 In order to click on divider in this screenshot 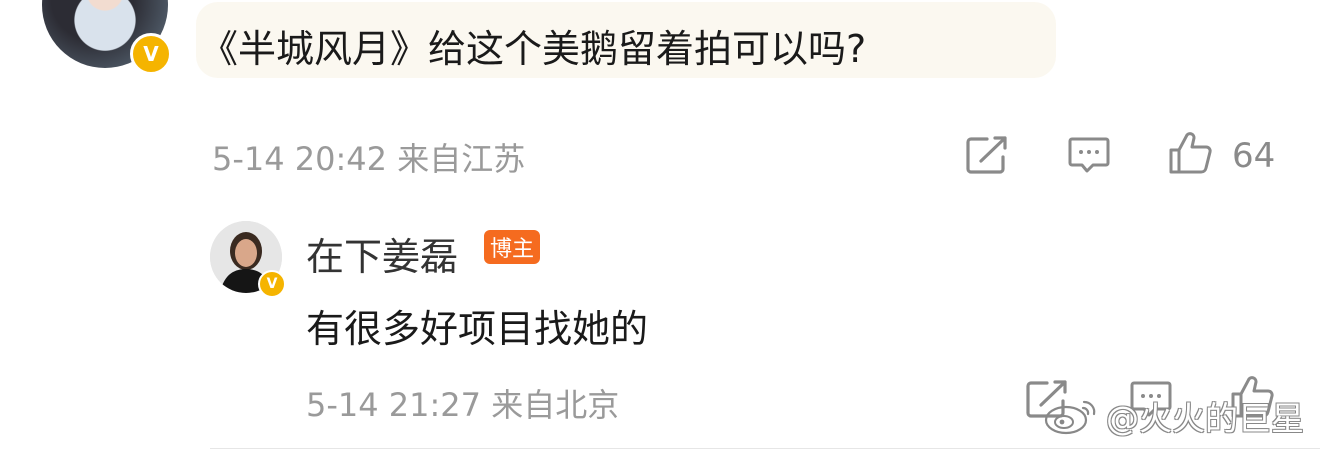, I will do `click(765, 448)`.